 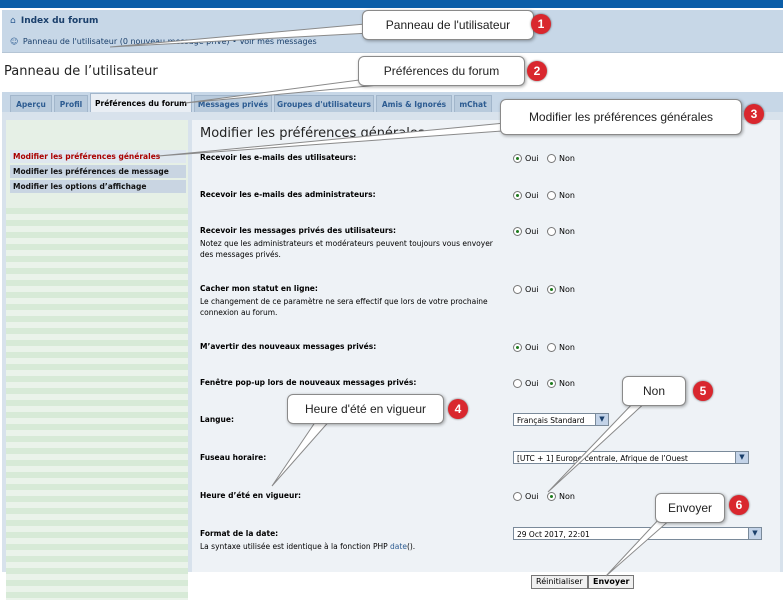 I want to click on forum-index-label: Index du forum, so click(x=59, y=21).